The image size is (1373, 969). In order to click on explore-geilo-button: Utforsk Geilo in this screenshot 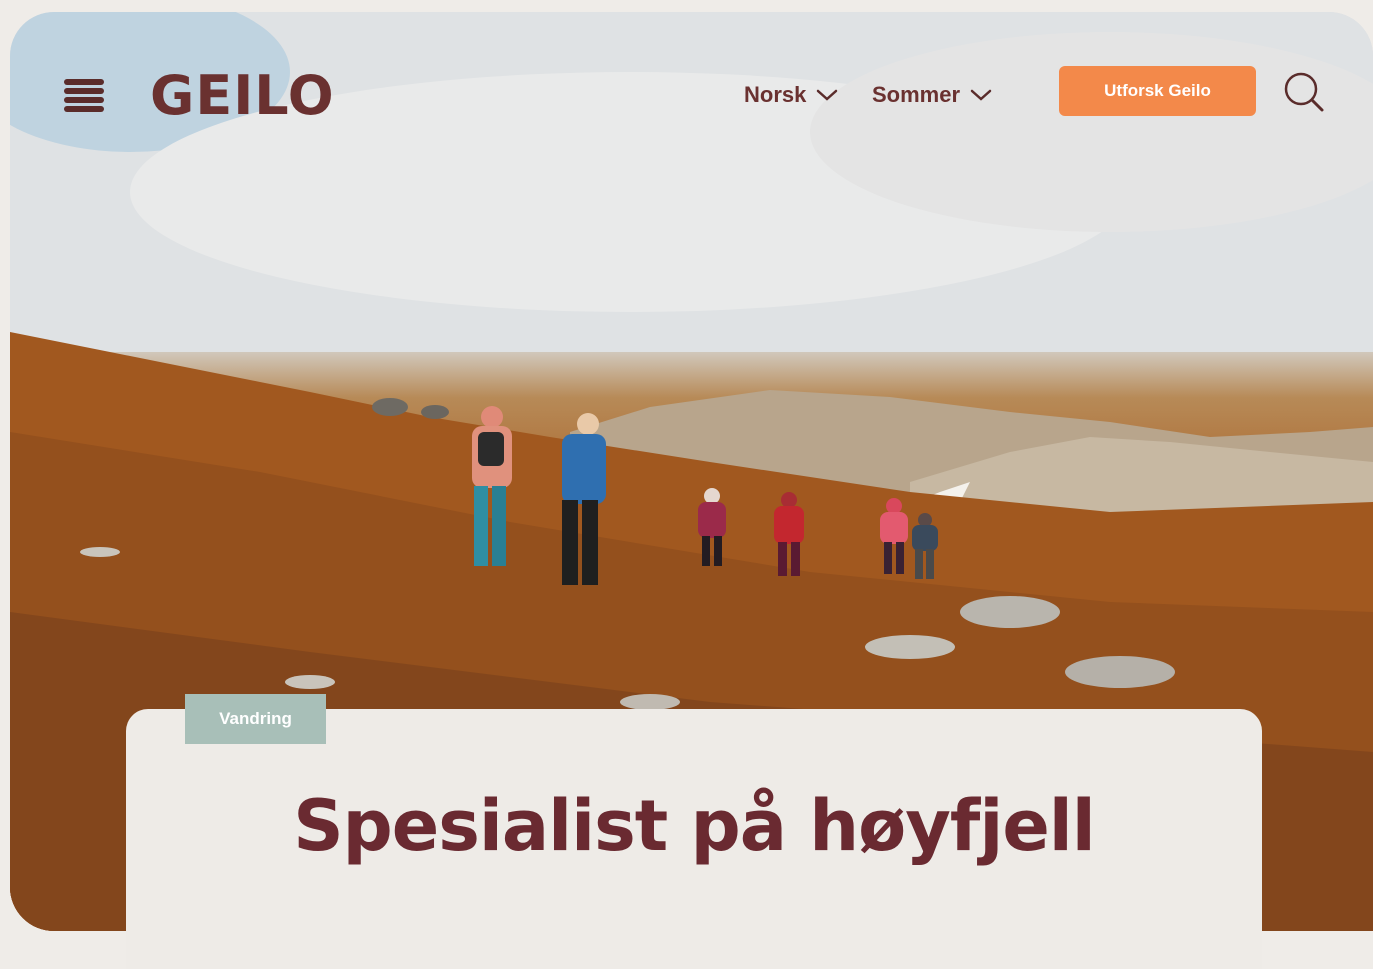, I will do `click(1157, 91)`.